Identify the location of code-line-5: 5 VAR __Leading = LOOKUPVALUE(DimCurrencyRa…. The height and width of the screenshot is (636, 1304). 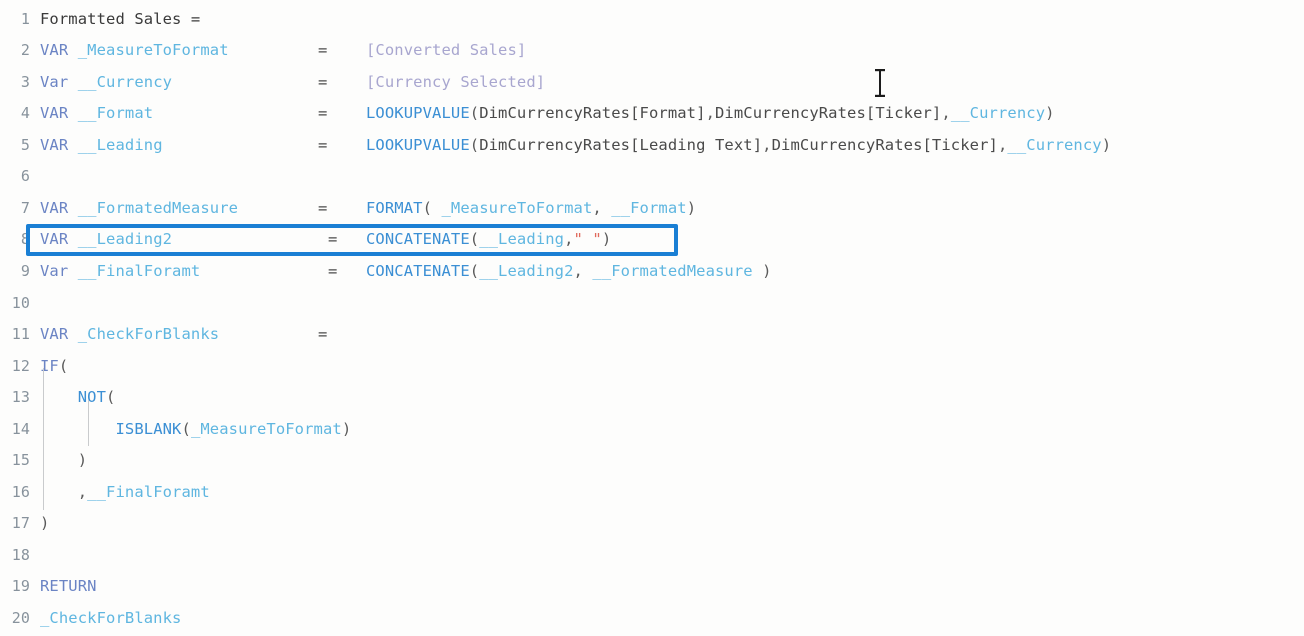
(652, 146).